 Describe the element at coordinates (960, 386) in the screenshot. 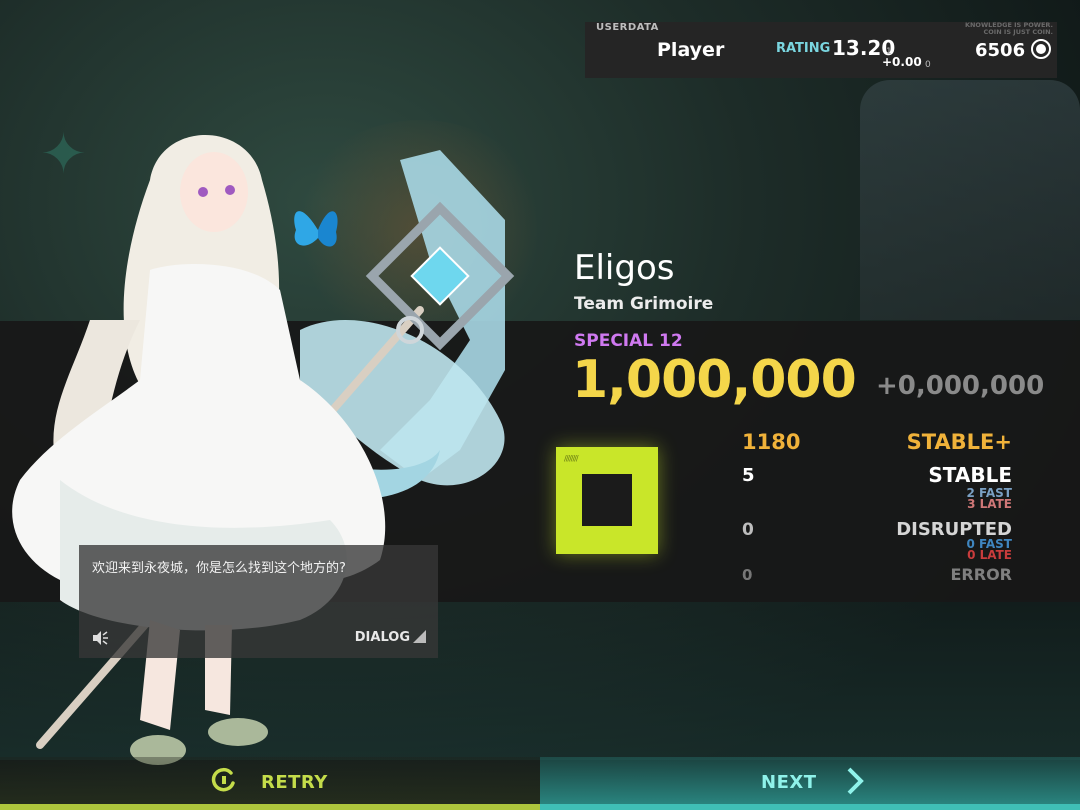

I see `score-delta: +0,000,000` at that location.